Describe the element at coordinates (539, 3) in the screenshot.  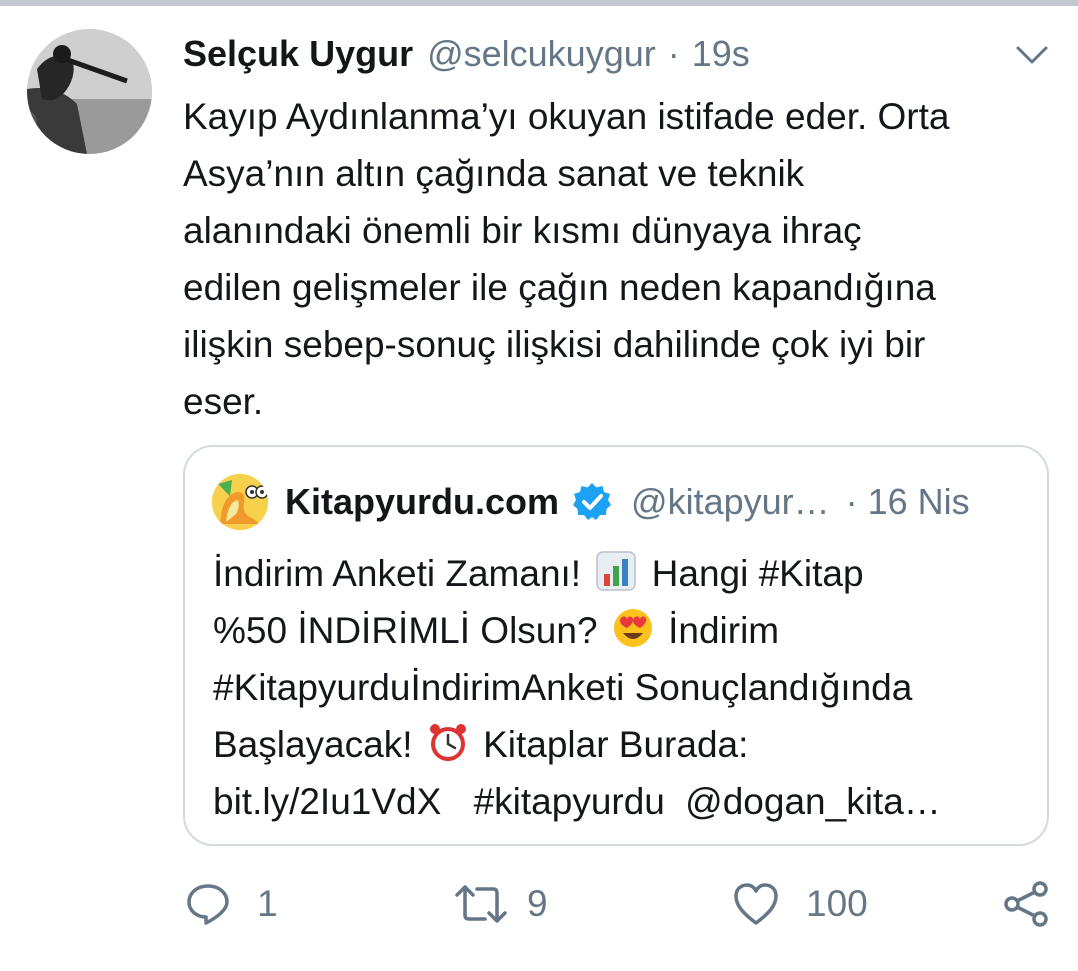
I see `top-divider` at that location.